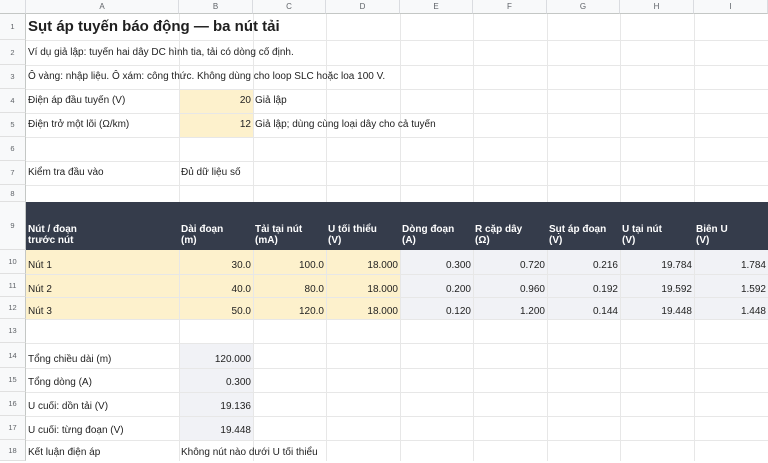 The height and width of the screenshot is (463, 768). Describe the element at coordinates (583, 312) in the screenshot. I see `table-cell: 0.144` at that location.